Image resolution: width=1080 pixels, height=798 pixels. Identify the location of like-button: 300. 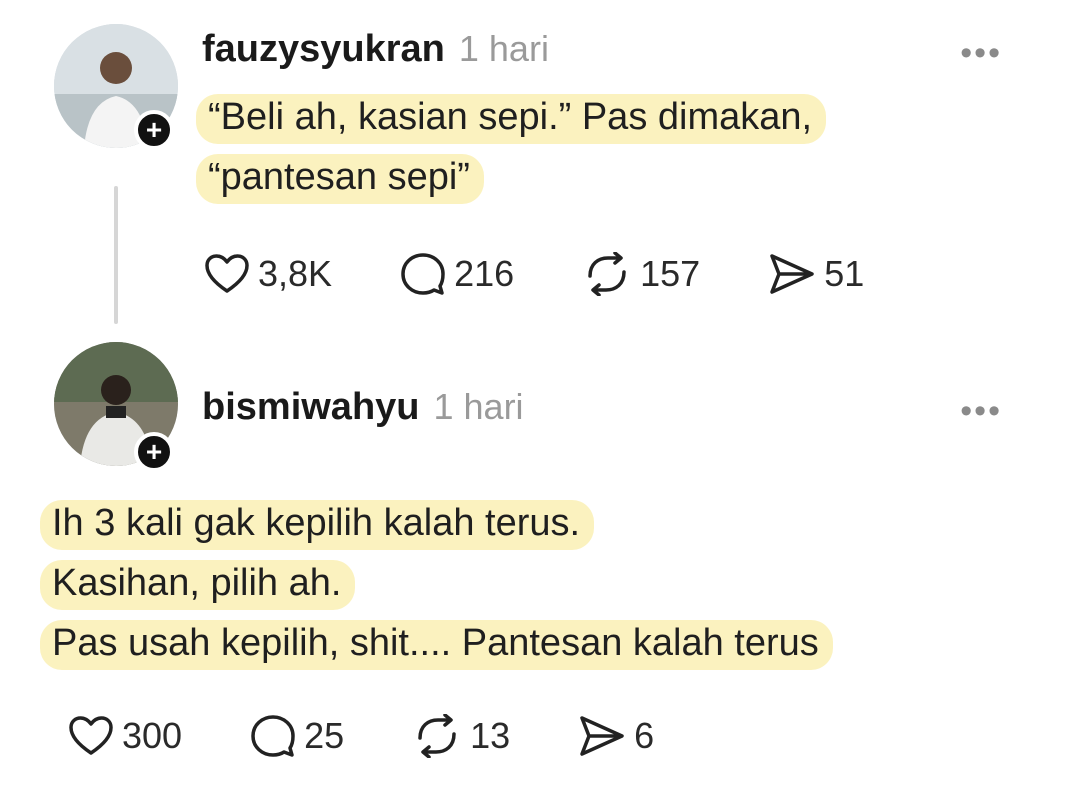
(125, 736).